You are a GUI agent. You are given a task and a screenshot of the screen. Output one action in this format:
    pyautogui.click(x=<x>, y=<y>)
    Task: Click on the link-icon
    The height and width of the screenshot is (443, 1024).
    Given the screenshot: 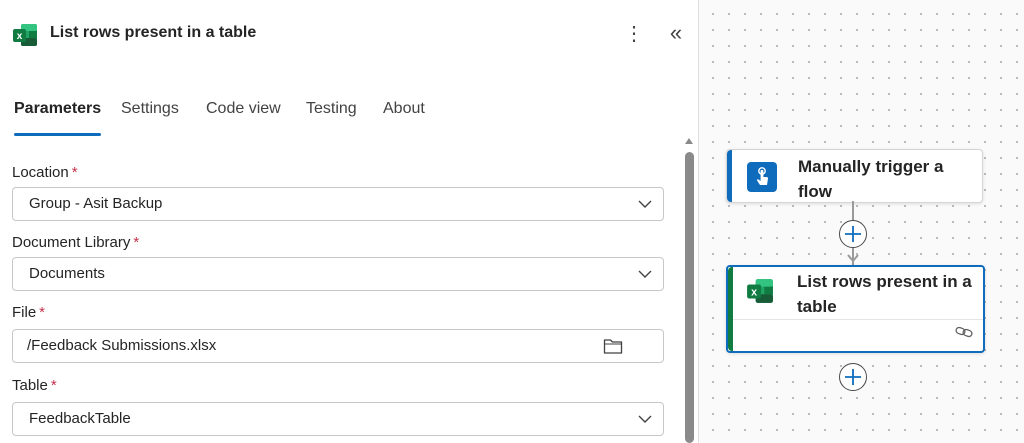 What is the action you would take?
    pyautogui.click(x=964, y=332)
    